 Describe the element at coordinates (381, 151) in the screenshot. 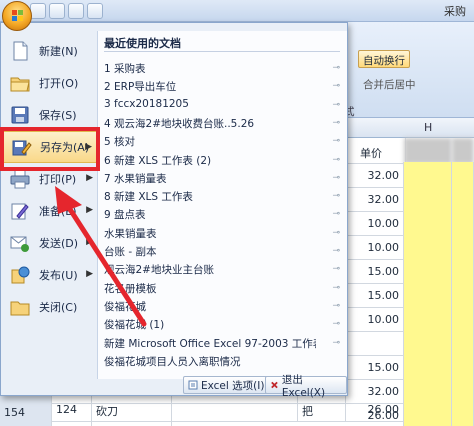

I see `price-label-cell: 单价` at that location.